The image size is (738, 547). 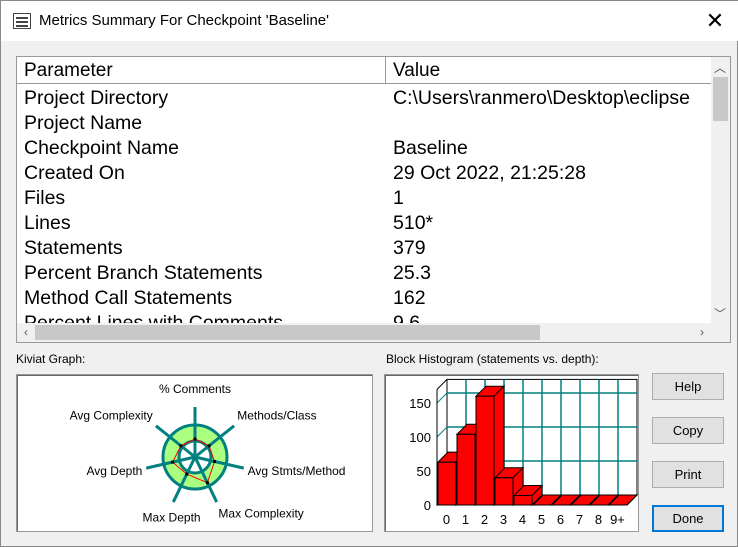 What do you see at coordinates (22, 21) in the screenshot?
I see `app-icon` at bounding box center [22, 21].